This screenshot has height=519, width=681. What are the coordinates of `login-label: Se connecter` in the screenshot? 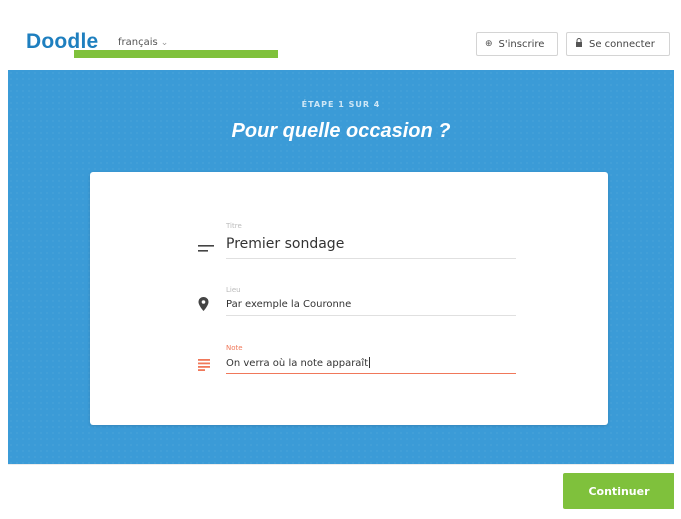 It's located at (622, 44).